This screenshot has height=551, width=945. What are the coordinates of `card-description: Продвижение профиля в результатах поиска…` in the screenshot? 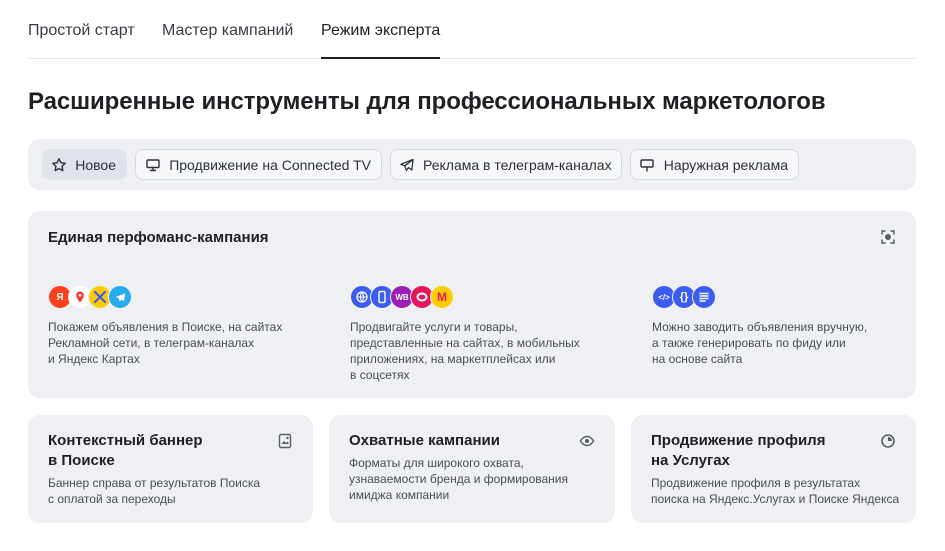 It's located at (775, 491).